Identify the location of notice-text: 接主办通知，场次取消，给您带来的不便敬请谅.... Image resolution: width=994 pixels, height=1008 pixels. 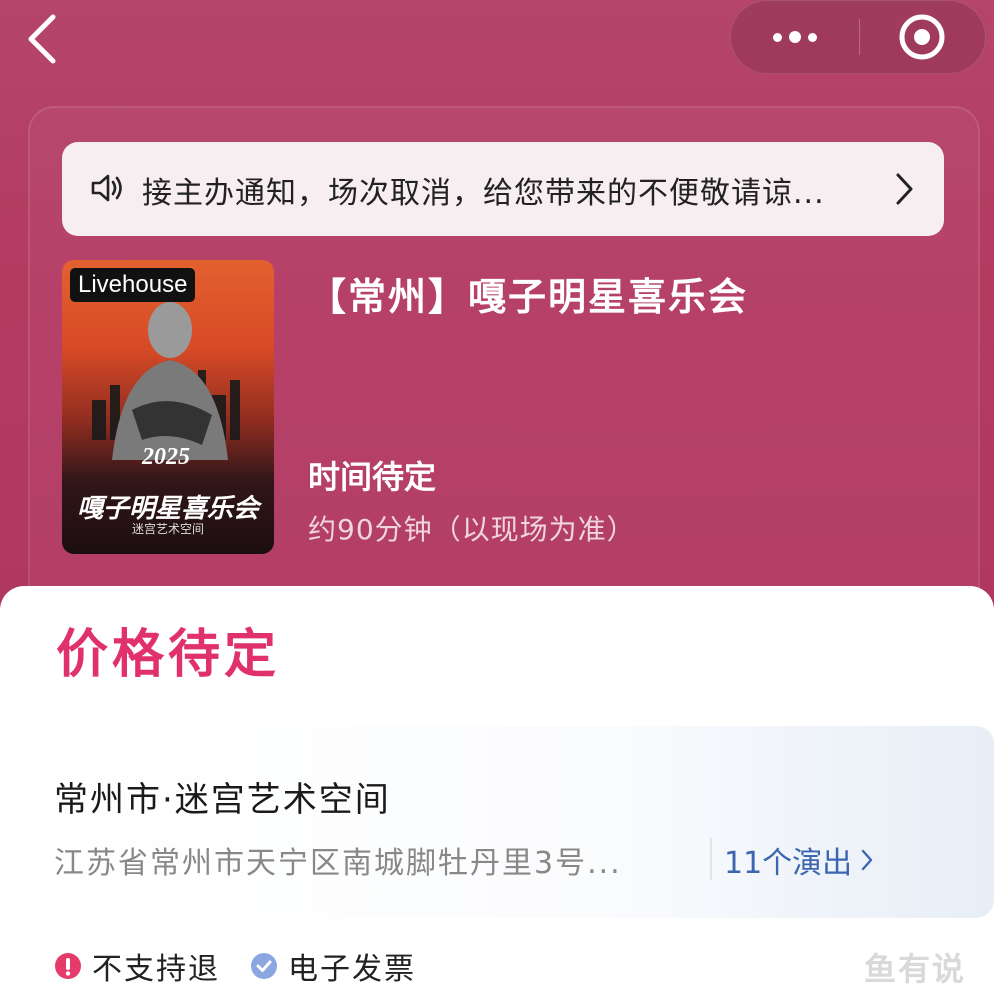
(483, 193).